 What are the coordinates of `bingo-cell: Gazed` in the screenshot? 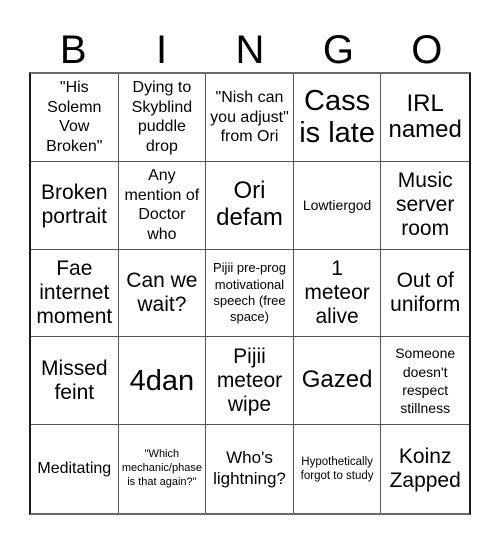 It's located at (337, 381).